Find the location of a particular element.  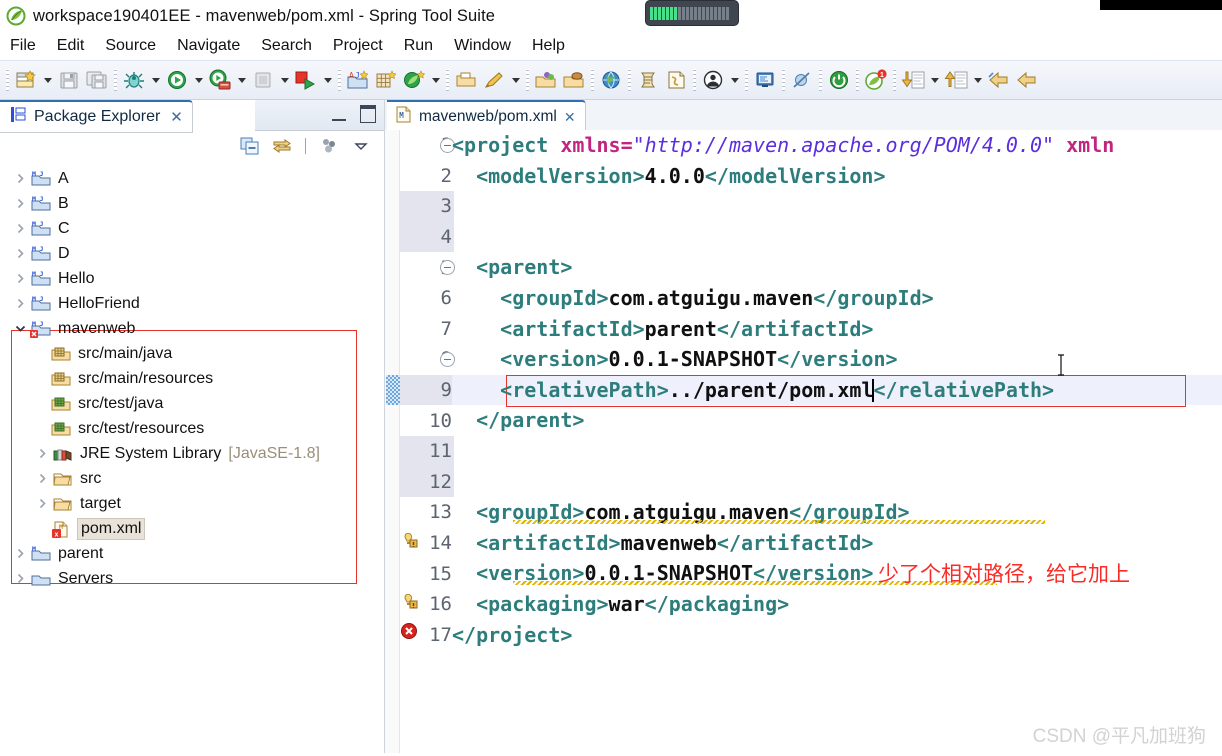

tree-item-b: M J B is located at coordinates (192, 203).